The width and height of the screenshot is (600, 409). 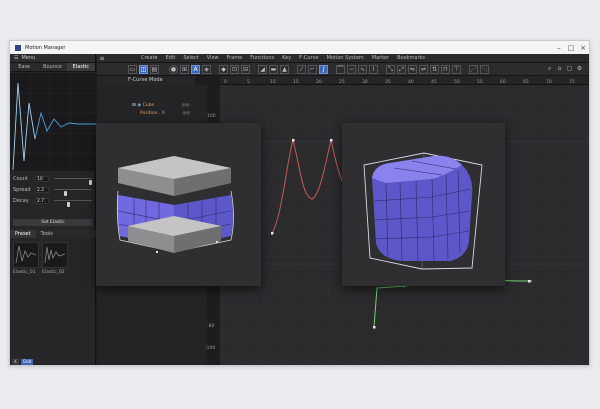 What do you see at coordinates (152, 113) in the screenshot?
I see `tree-track-label: Position . X` at bounding box center [152, 113].